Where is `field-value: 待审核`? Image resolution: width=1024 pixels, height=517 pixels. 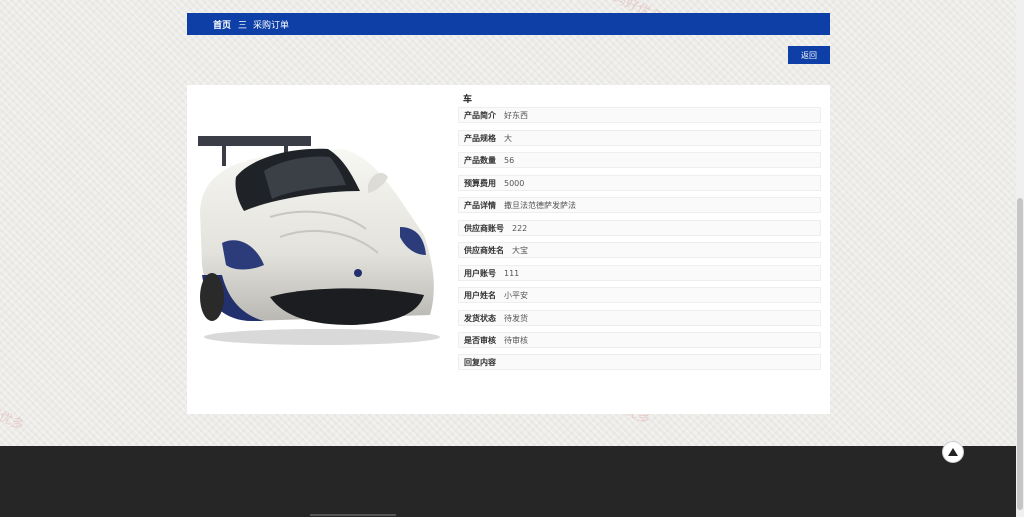 field-value: 待审核 is located at coordinates (516, 340).